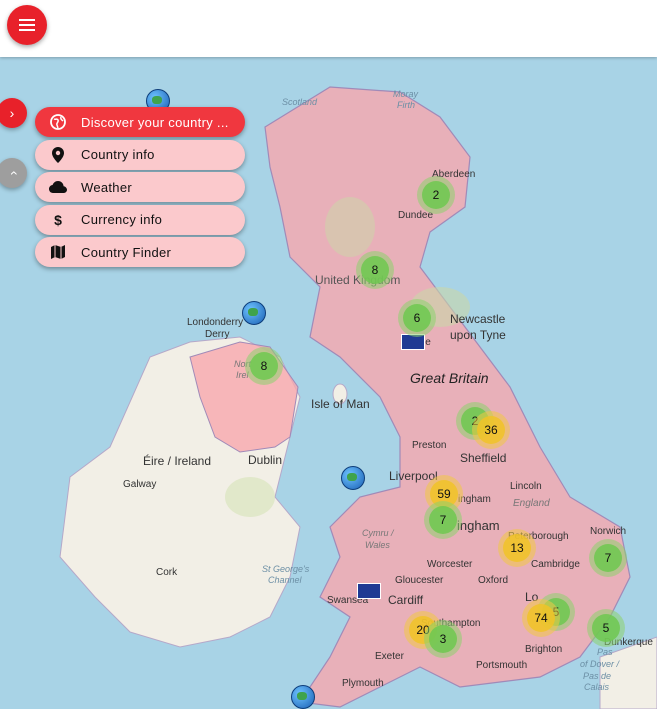 The height and width of the screenshot is (709, 657). I want to click on map-pin-icon, so click(58, 154).